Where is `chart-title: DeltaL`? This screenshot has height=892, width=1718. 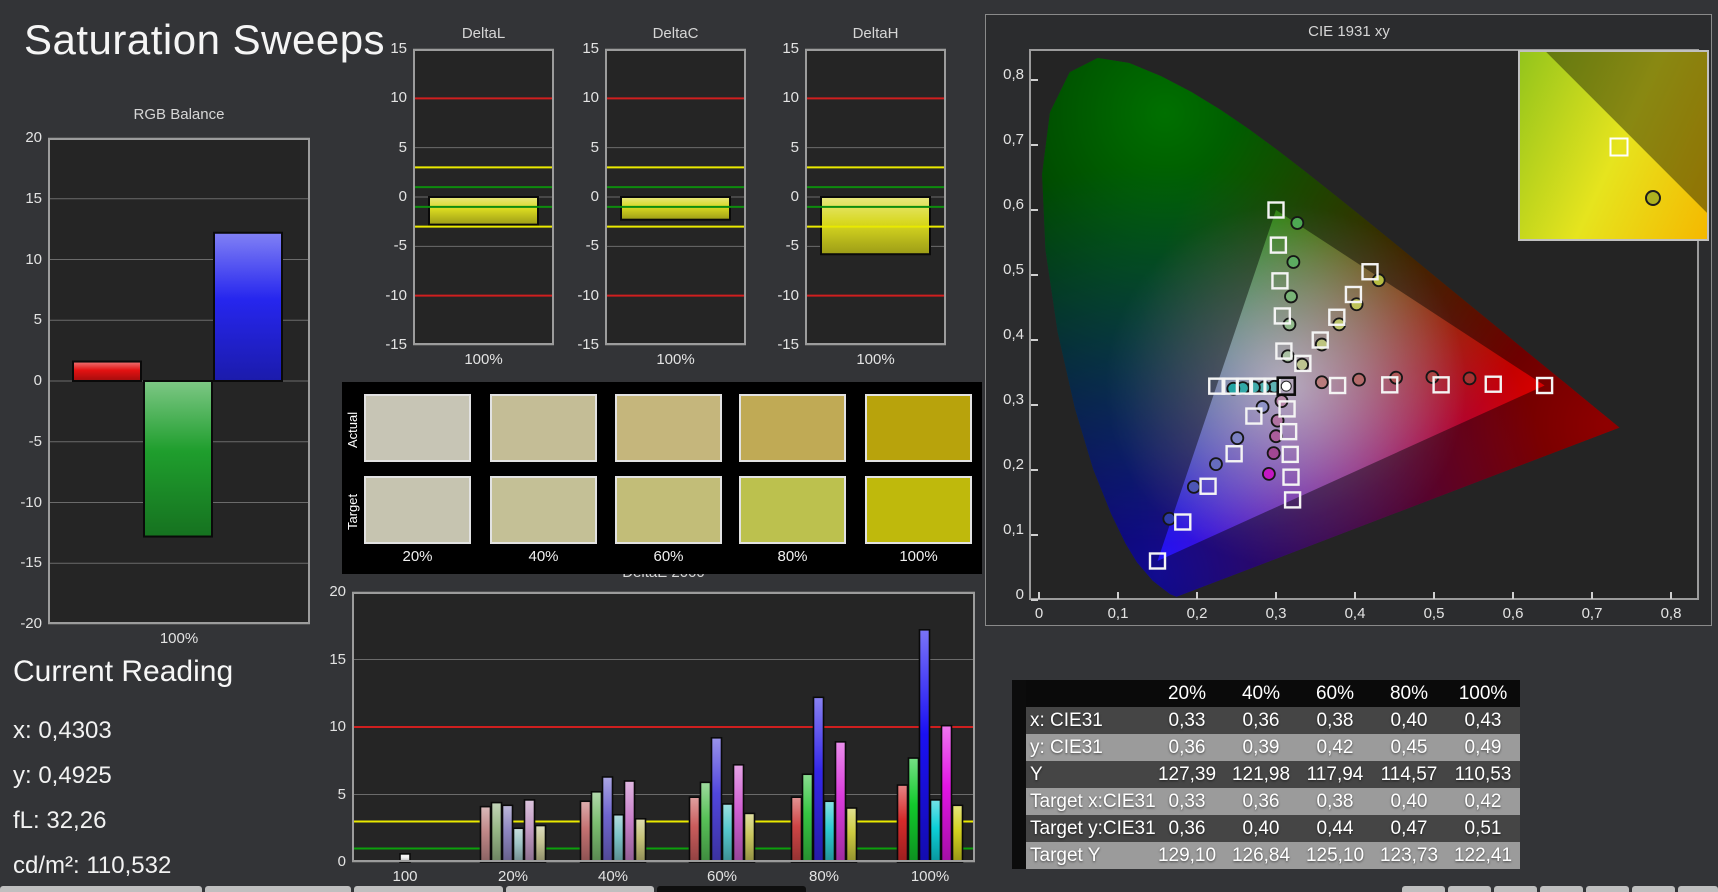 chart-title: DeltaL is located at coordinates (483, 33).